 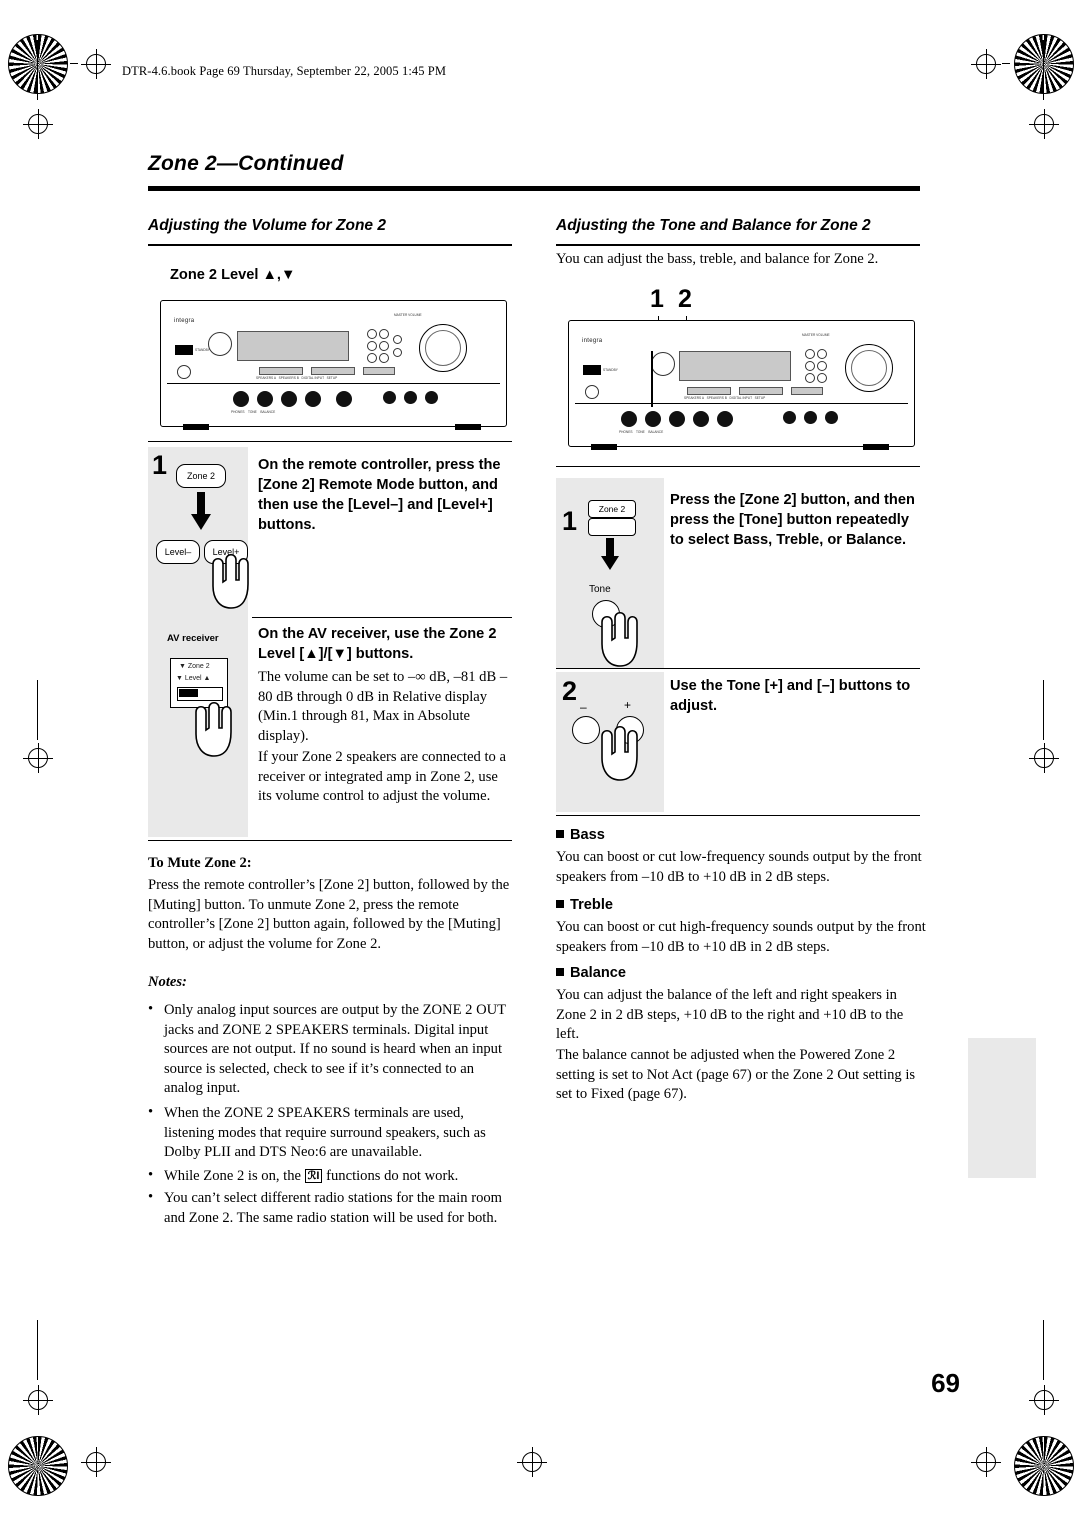 I want to click on down-arrow-icon-left, so click(x=201, y=511).